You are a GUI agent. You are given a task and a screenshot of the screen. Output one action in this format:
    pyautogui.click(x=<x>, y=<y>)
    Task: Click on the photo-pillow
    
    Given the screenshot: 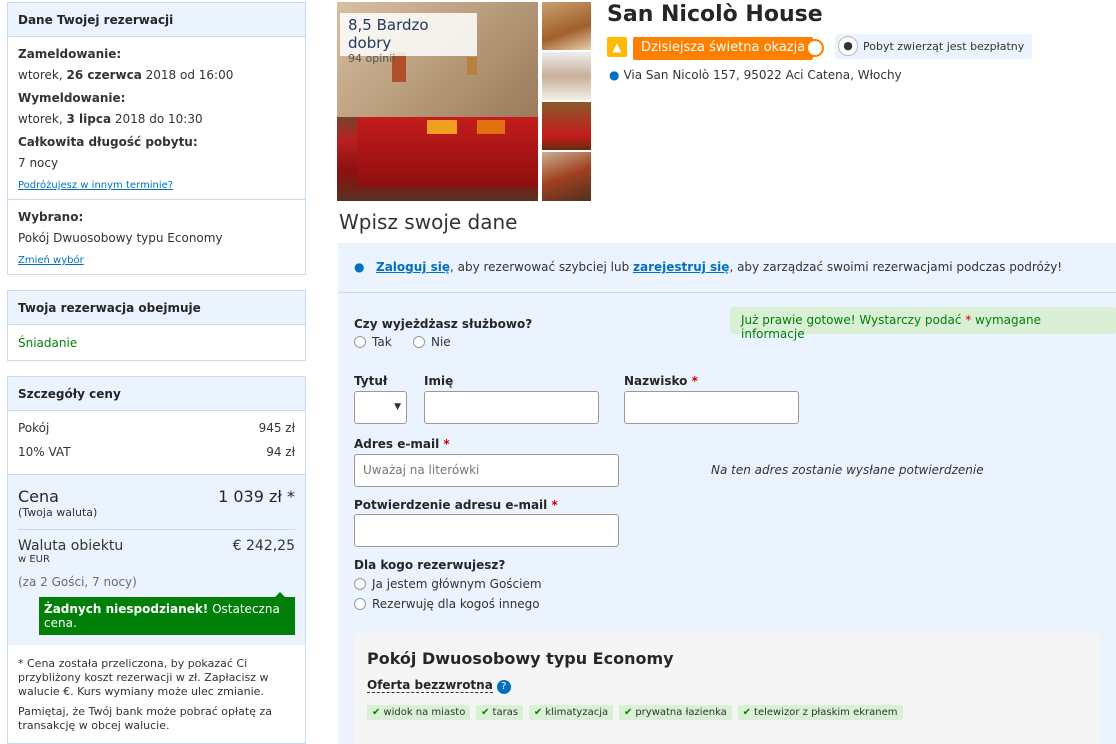 What is the action you would take?
    pyautogui.click(x=442, y=127)
    